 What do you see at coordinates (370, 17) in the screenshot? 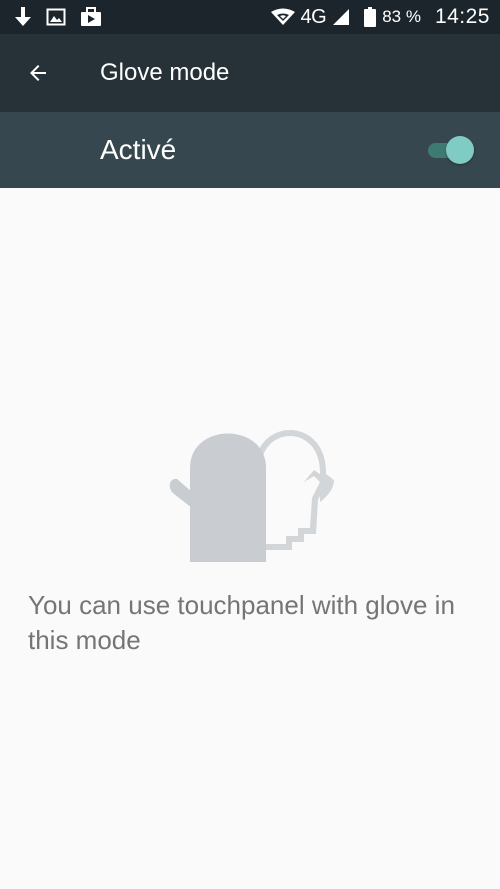
I see `battery-icon` at bounding box center [370, 17].